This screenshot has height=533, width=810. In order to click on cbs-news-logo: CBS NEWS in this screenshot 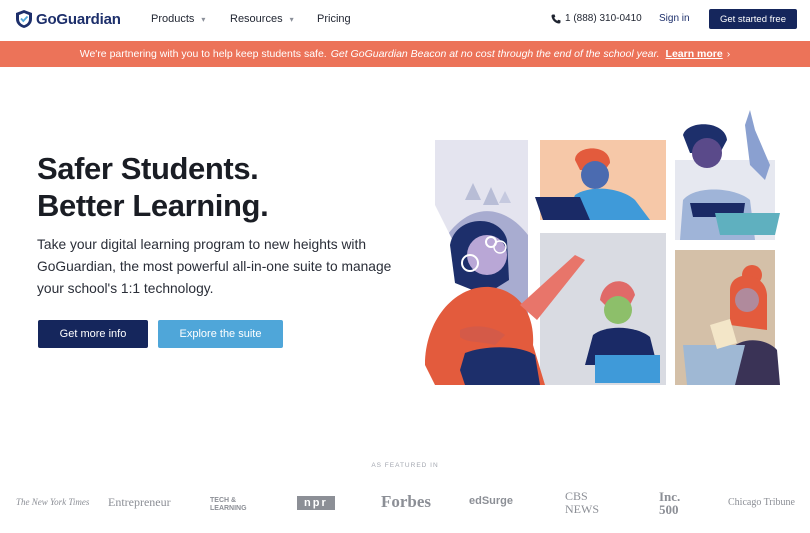, I will do `click(582, 502)`.